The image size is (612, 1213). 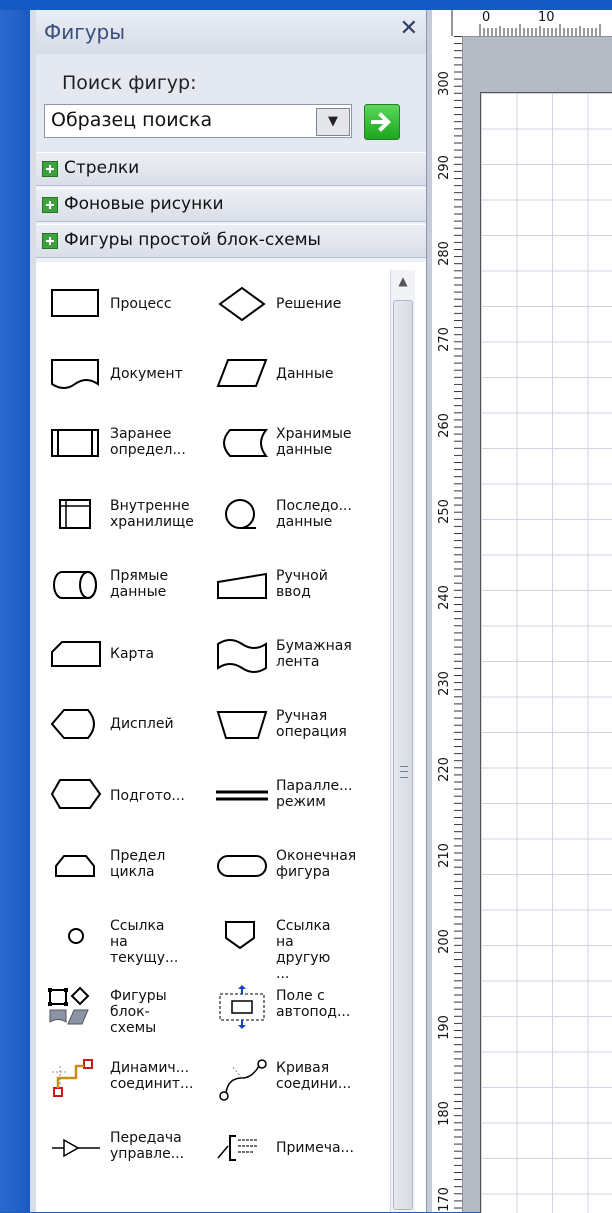 I want to click on display-shape-icon, so click(x=72, y=724).